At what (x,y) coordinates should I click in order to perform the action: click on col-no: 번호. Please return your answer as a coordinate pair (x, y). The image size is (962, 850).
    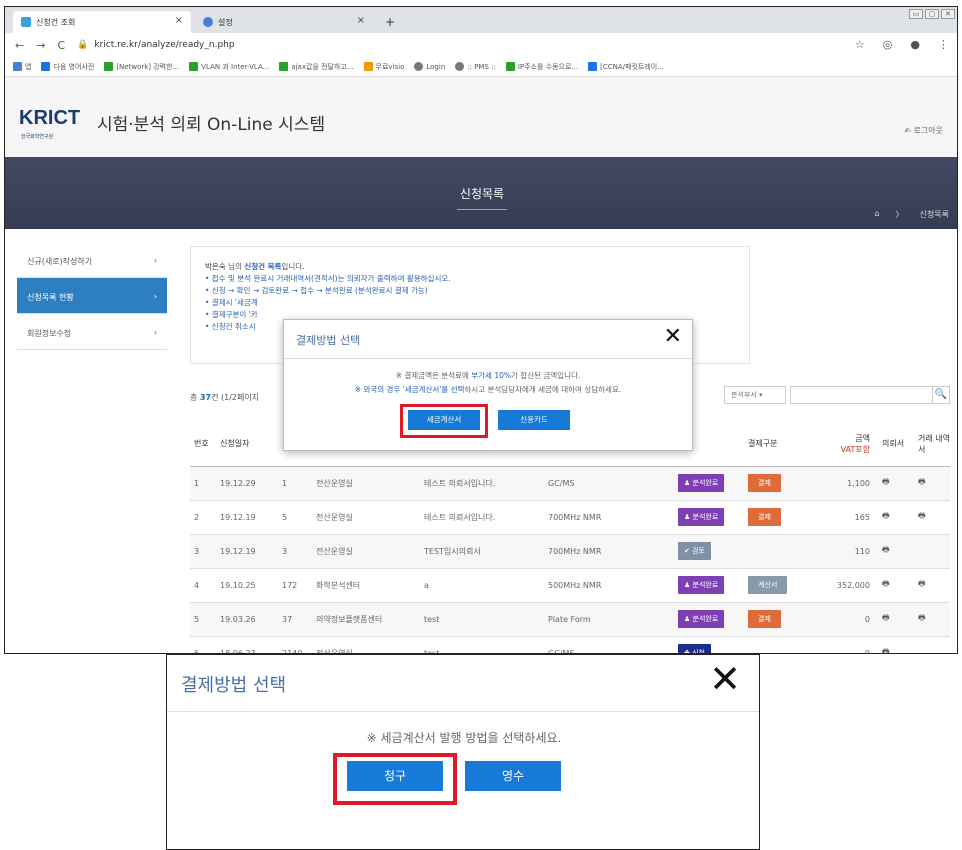
    Looking at the image, I should click on (203, 444).